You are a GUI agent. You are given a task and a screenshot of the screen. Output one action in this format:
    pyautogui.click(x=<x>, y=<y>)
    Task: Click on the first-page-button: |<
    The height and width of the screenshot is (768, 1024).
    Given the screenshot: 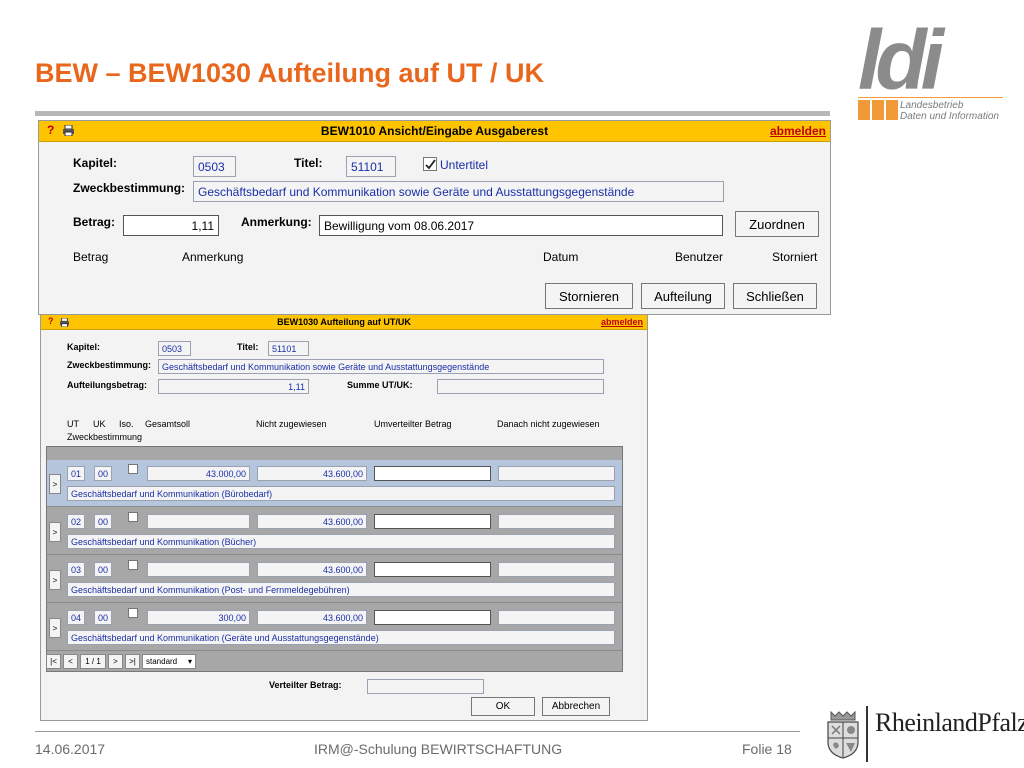 What is the action you would take?
    pyautogui.click(x=53, y=661)
    